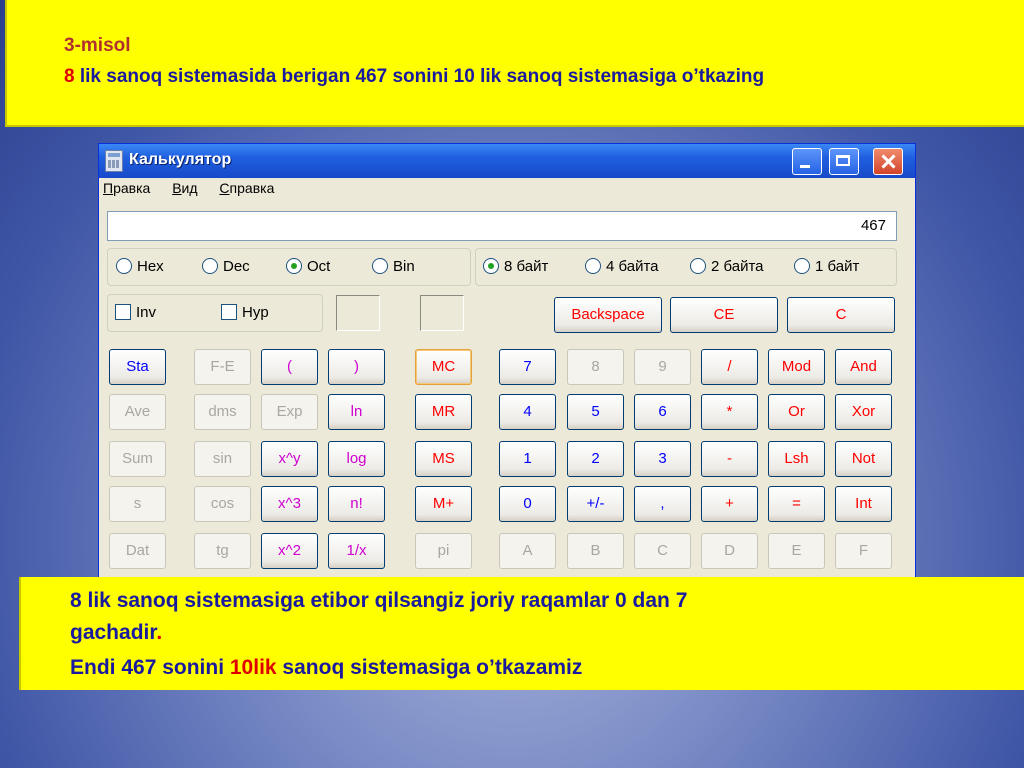 The image size is (1024, 768). What do you see at coordinates (137, 551) in the screenshot?
I see `dat-button: Dat` at bounding box center [137, 551].